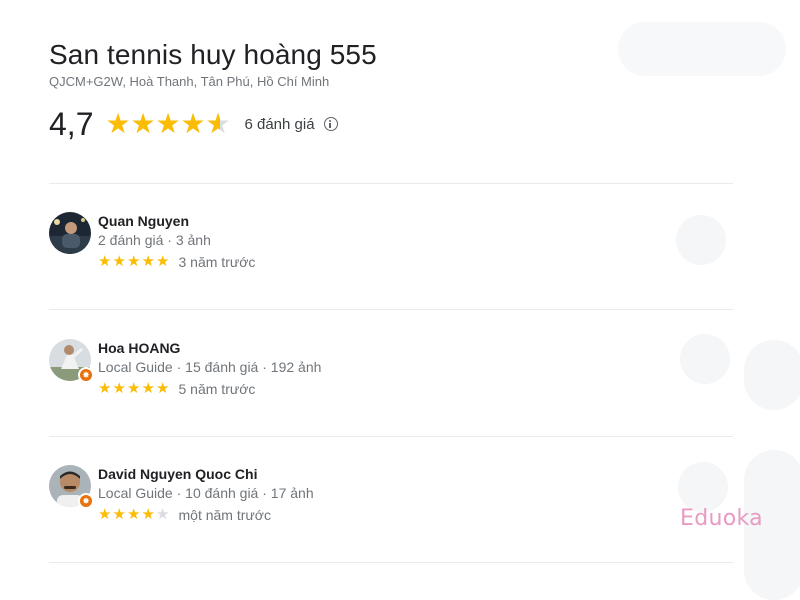  What do you see at coordinates (213, 54) in the screenshot?
I see `place-title: San tennis huy hoàng 555` at bounding box center [213, 54].